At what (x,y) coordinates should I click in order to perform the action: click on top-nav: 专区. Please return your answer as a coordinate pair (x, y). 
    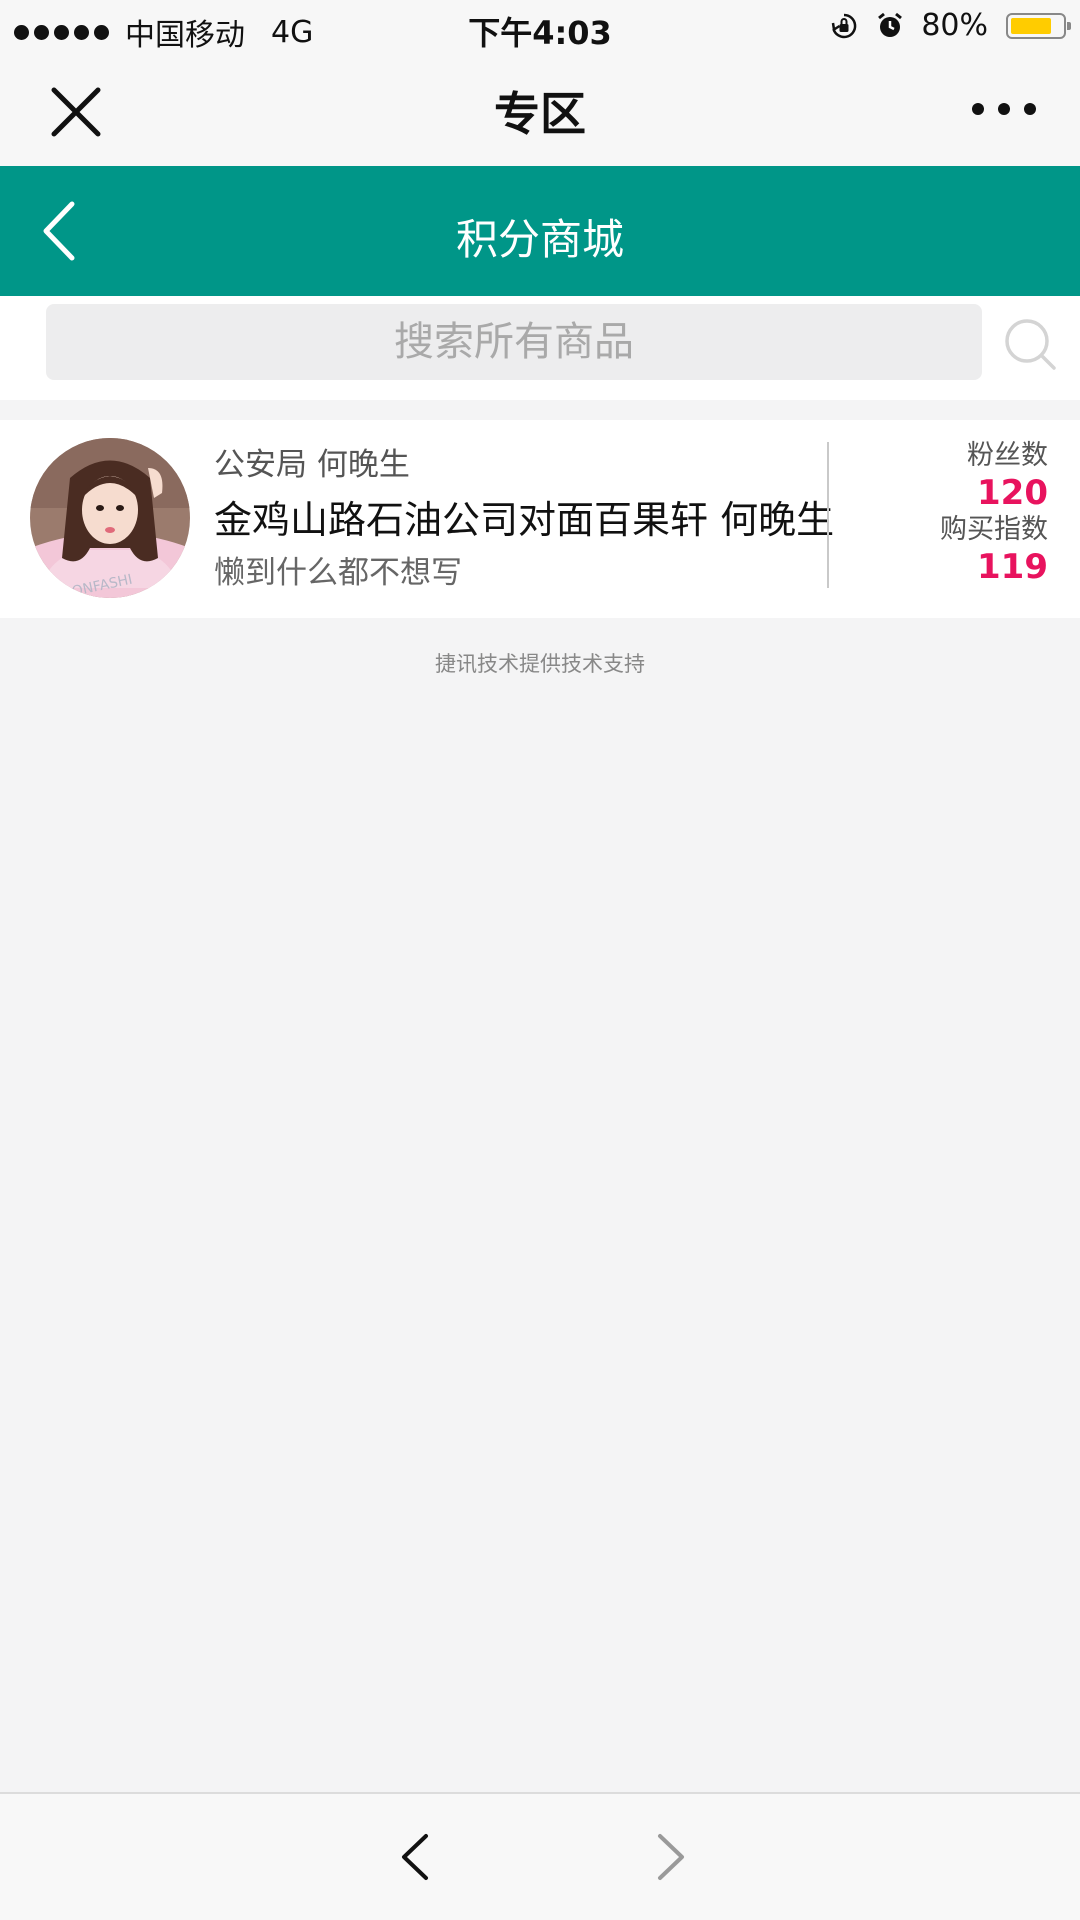
    Looking at the image, I should click on (540, 110).